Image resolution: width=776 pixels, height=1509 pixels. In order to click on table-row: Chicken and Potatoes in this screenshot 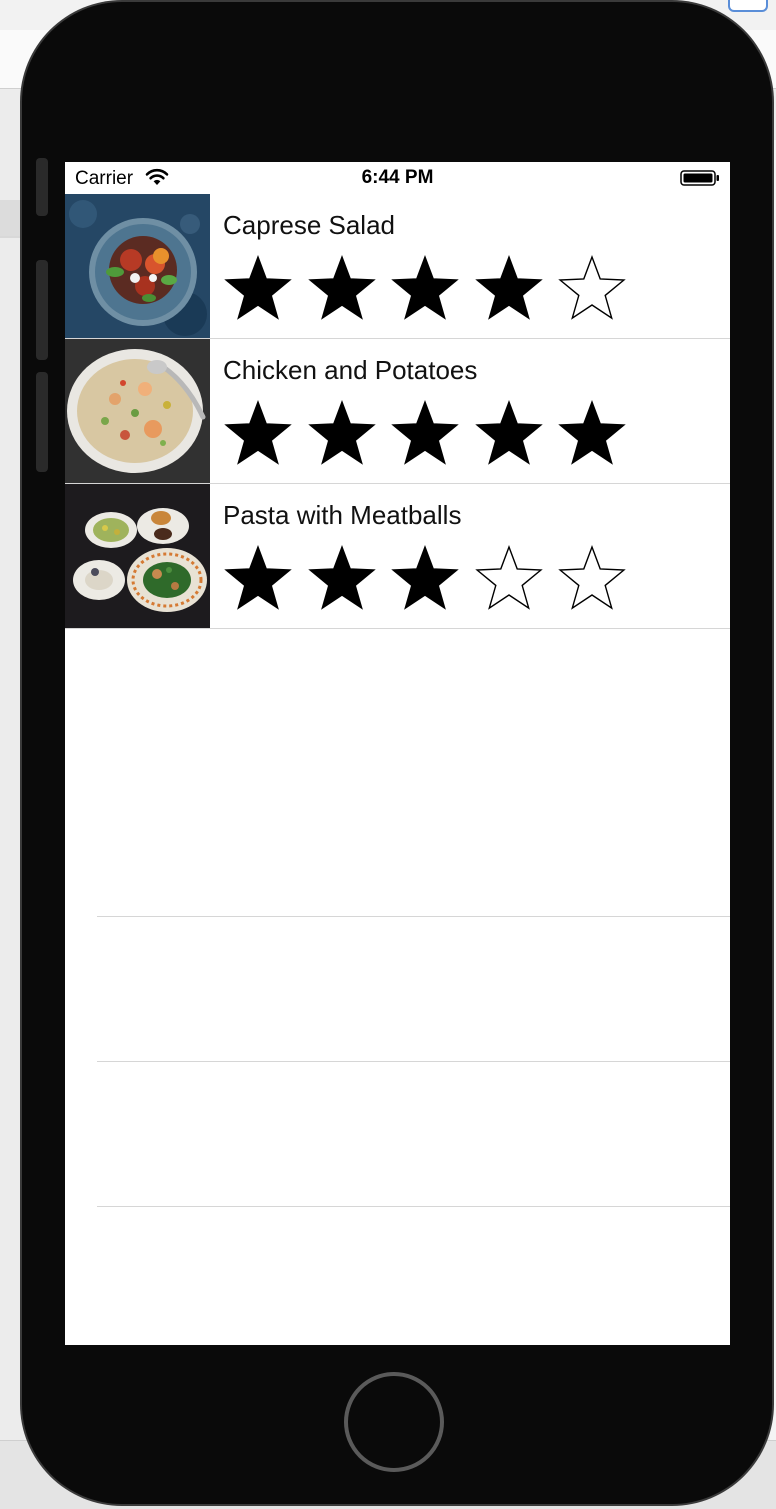, I will do `click(397, 411)`.